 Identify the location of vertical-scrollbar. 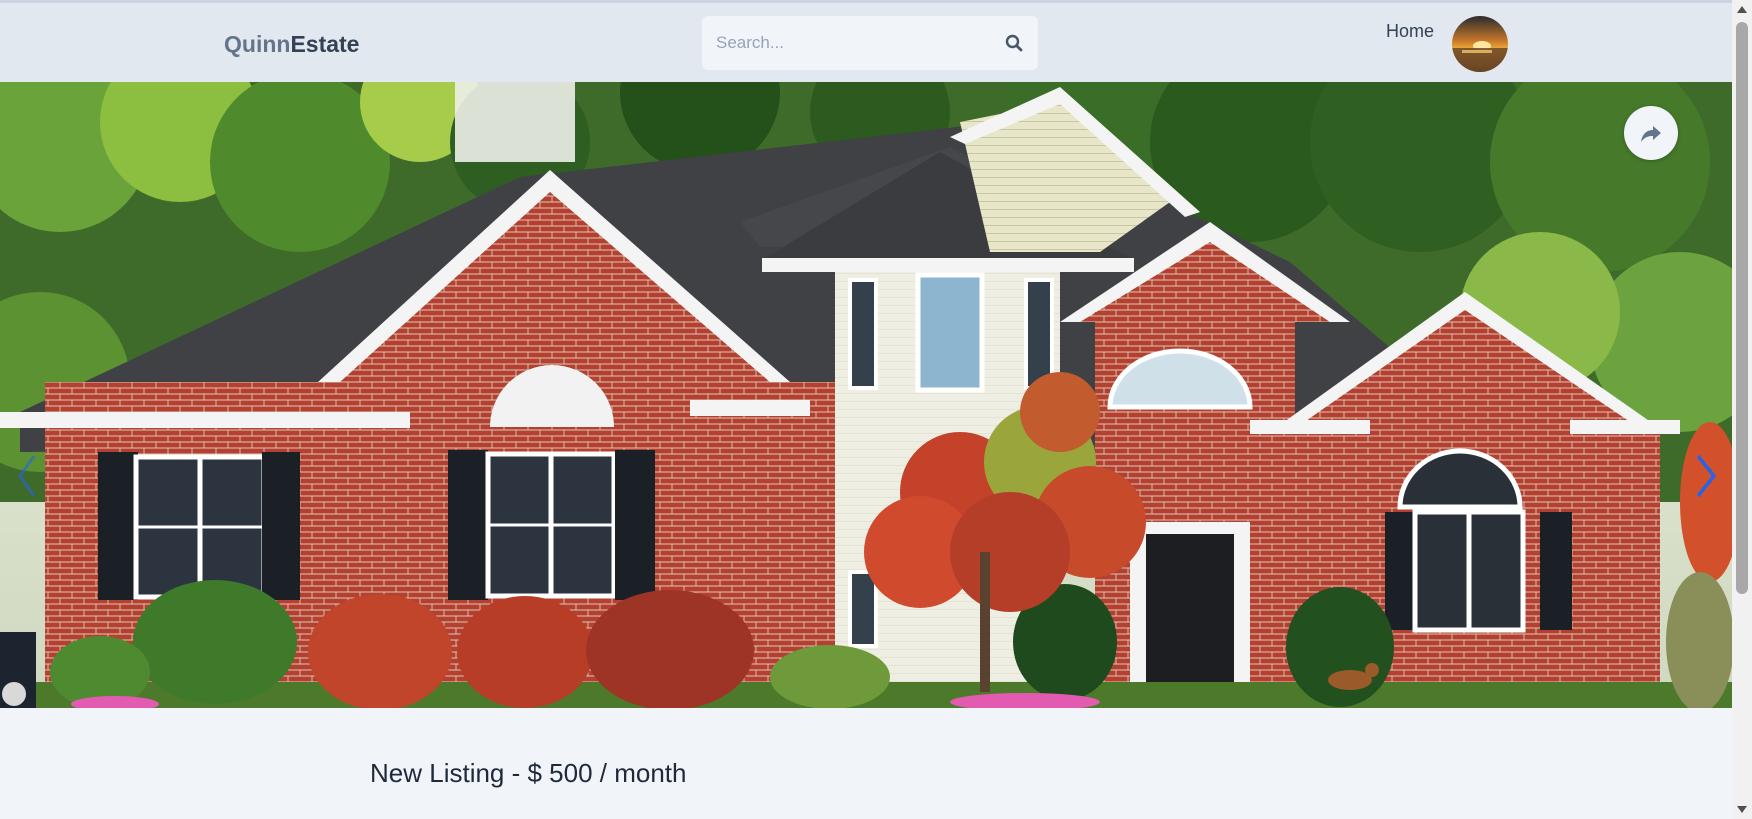
(1742, 409).